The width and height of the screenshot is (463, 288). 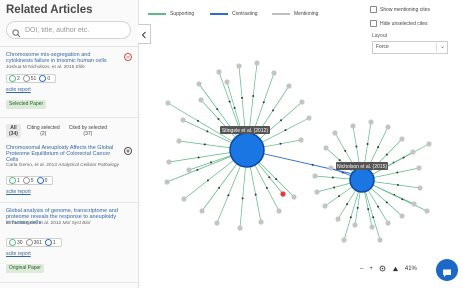 What do you see at coordinates (49, 78) in the screenshot?
I see `contrasting-count: 0` at bounding box center [49, 78].